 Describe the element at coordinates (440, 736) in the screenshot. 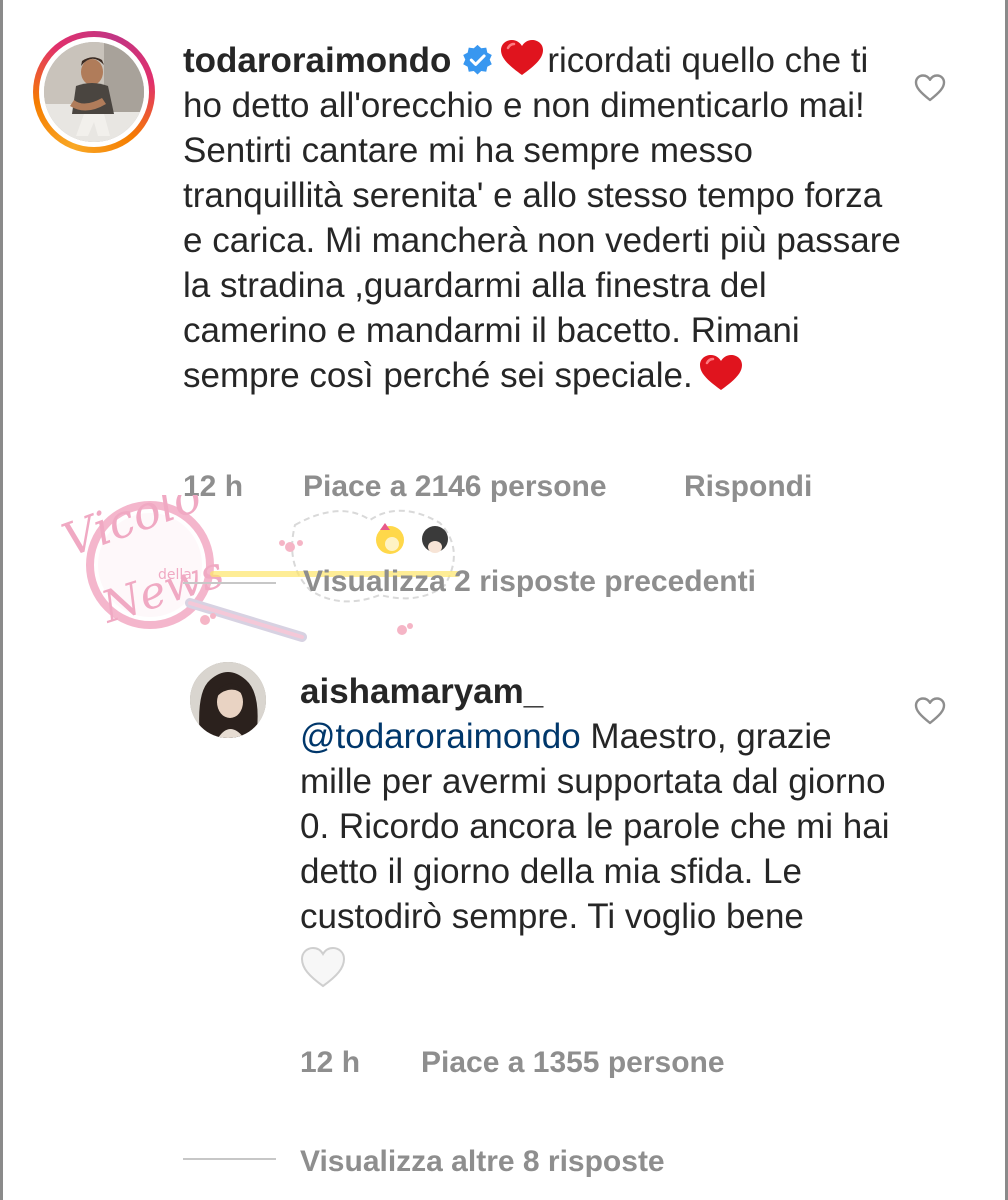

I see `mention-link: @todaroraimondo` at that location.